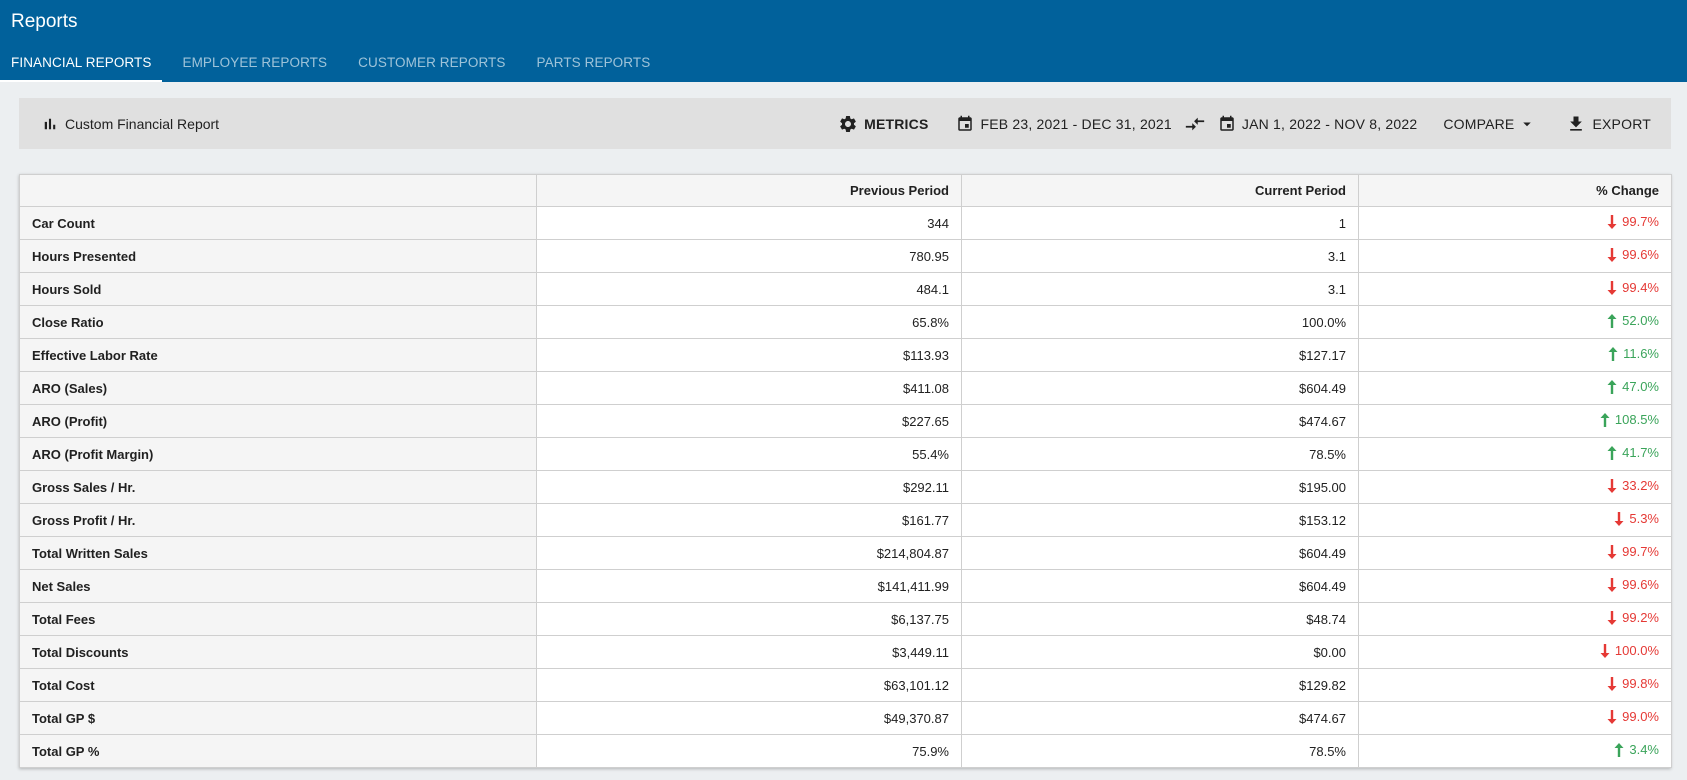 This screenshot has height=780, width=1687. What do you see at coordinates (1632, 716) in the screenshot?
I see `percent-change: 99.0%` at bounding box center [1632, 716].